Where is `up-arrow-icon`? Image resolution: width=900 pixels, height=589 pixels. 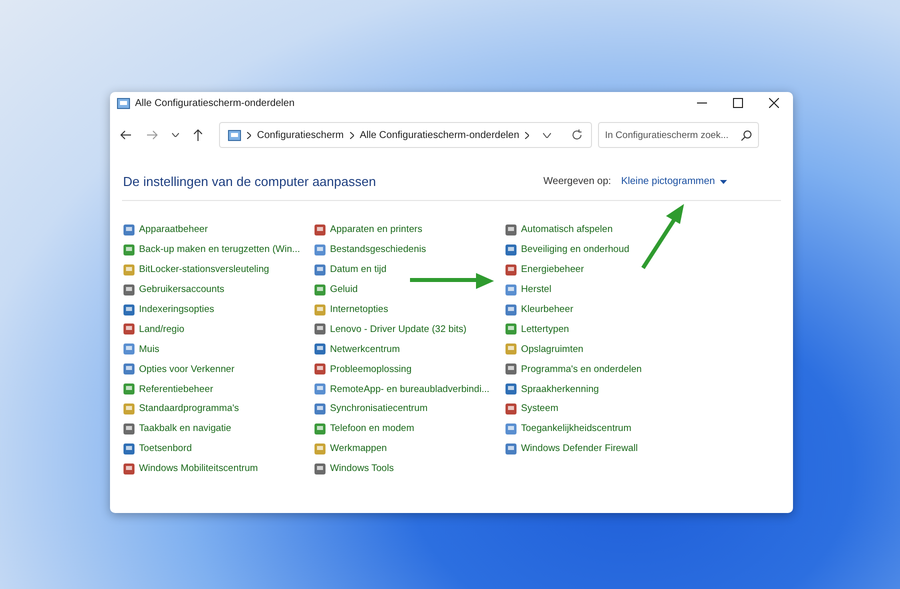 up-arrow-icon is located at coordinates (198, 135).